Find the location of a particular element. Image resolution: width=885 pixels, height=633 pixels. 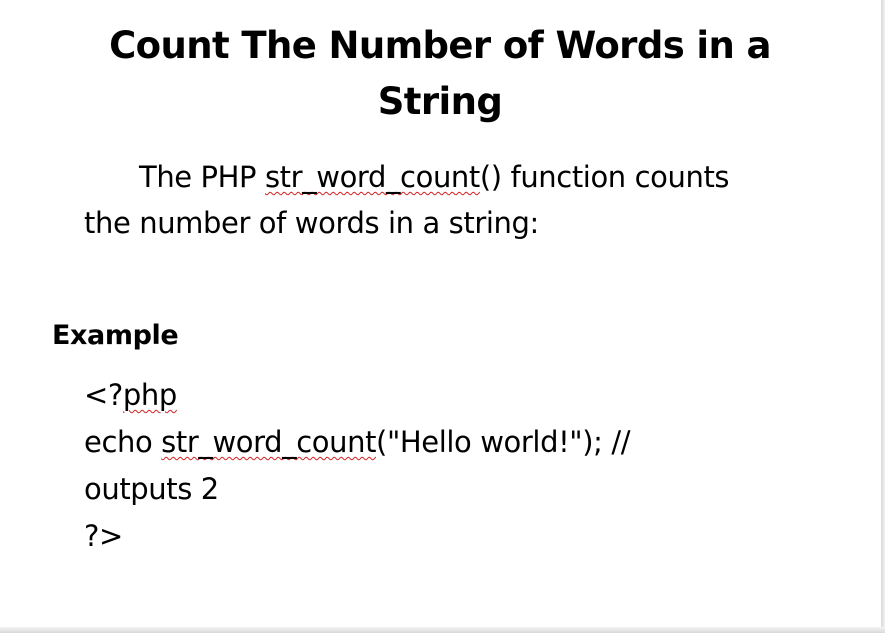

code-line-2: echo str_word_count("Hello world!"); // is located at coordinates (464, 442).